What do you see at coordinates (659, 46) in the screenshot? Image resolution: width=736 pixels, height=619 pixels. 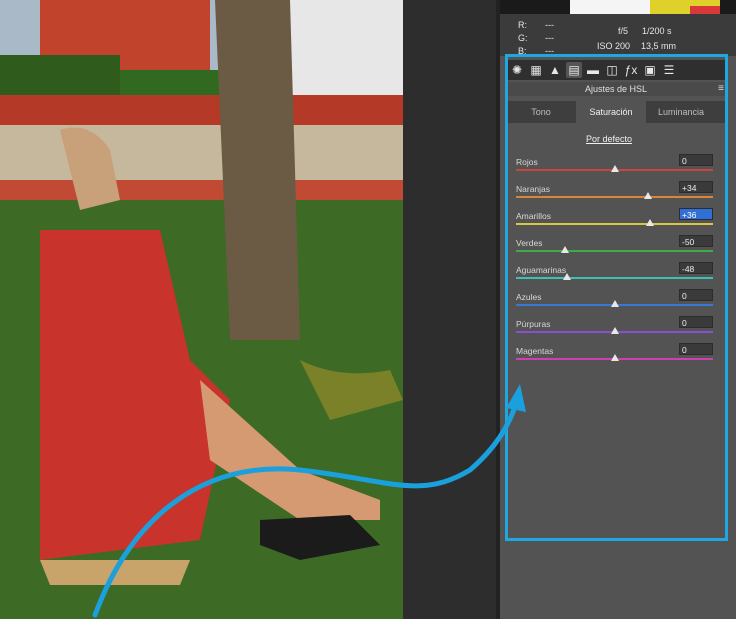 I see `focal-length-value: 13,5 mm` at bounding box center [659, 46].